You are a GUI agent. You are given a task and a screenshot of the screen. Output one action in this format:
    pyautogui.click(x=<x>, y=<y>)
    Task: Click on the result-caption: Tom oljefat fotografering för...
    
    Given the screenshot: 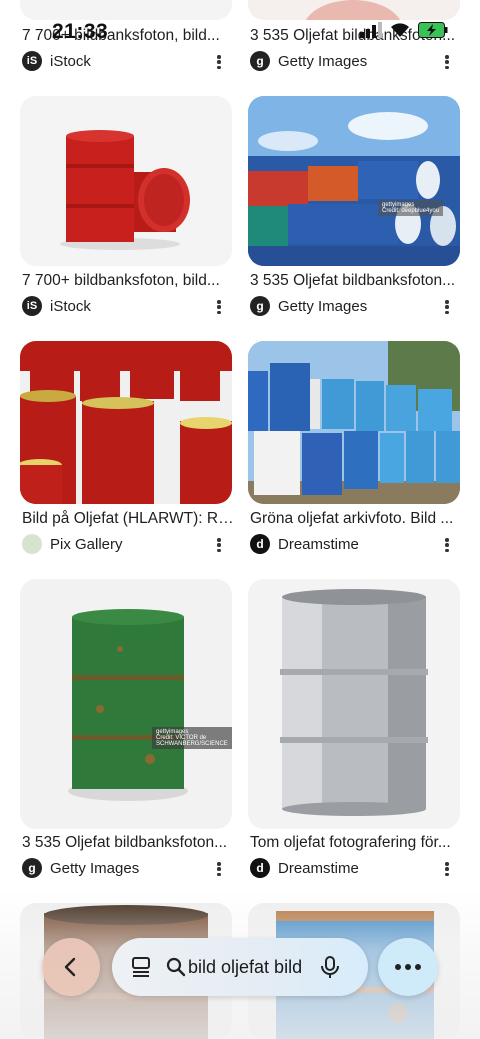 What is the action you would take?
    pyautogui.click(x=356, y=843)
    